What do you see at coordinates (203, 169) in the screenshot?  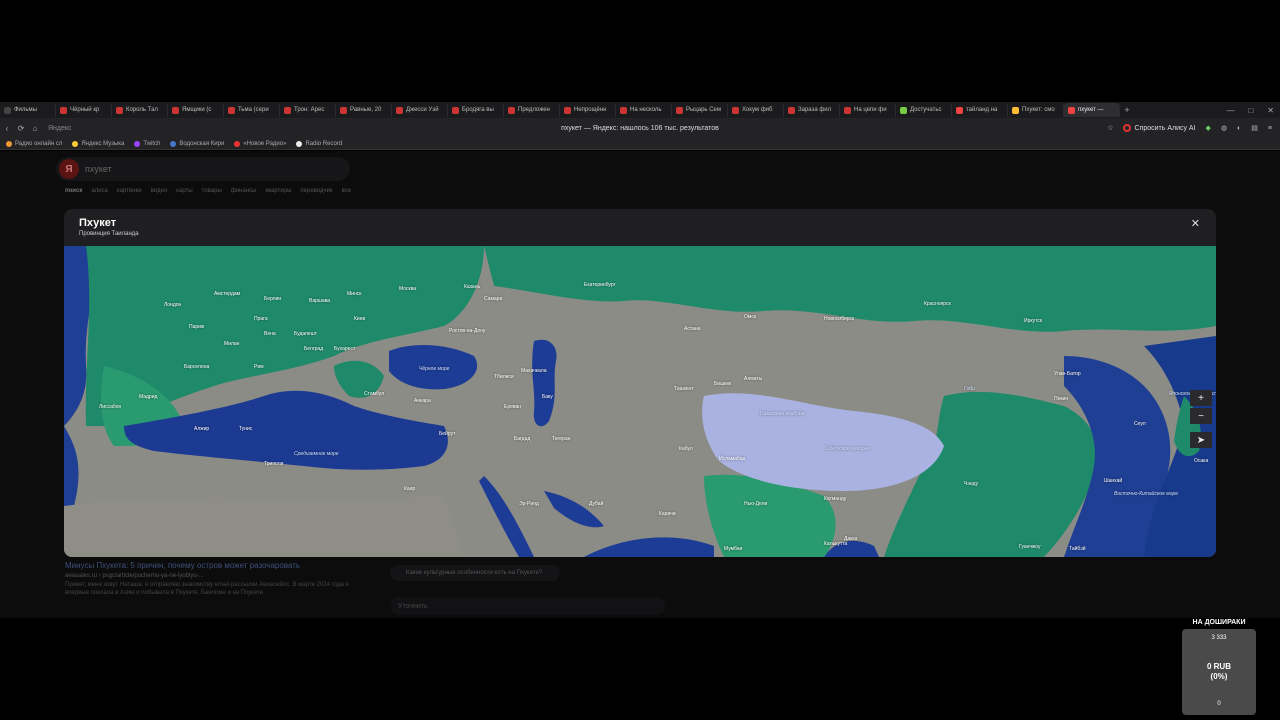 I see `search-input: Я пхукет` at bounding box center [203, 169].